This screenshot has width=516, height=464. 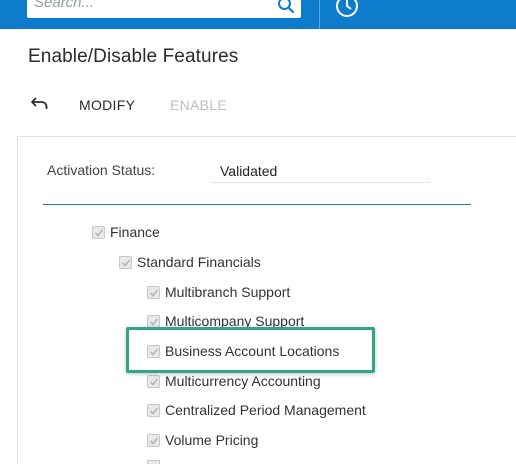 I want to click on feature-volume-pricing: Volume Pricing, so click(x=202, y=440).